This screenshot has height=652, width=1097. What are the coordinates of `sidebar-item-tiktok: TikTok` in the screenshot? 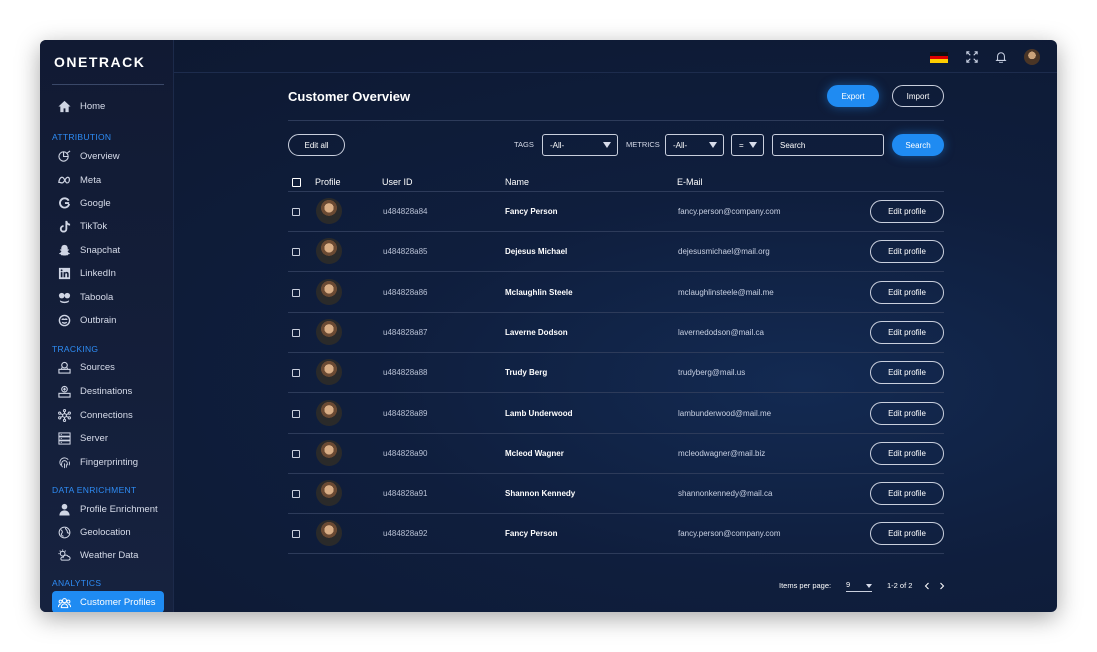 It's located at (108, 226).